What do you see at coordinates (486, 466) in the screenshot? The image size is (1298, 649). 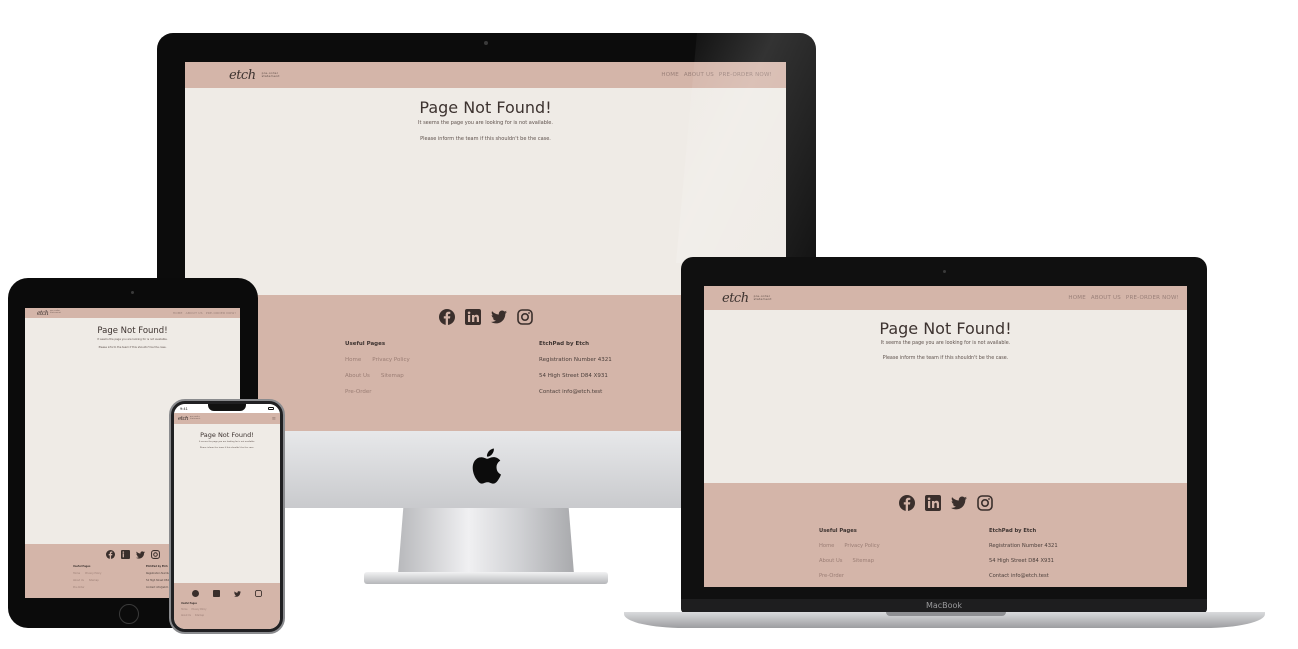 I see `apple-logo-icon` at bounding box center [486, 466].